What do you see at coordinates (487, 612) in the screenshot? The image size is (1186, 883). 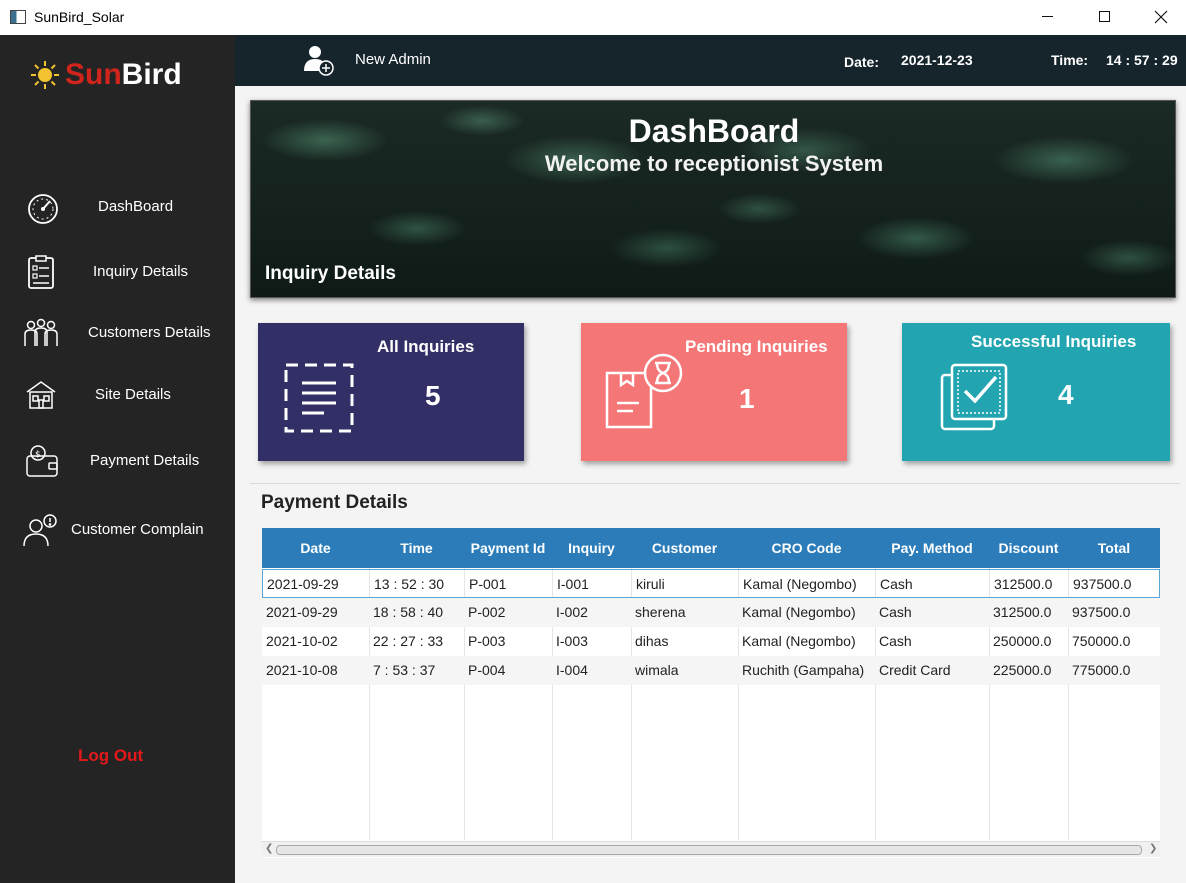 I see `table-cell: P-002` at bounding box center [487, 612].